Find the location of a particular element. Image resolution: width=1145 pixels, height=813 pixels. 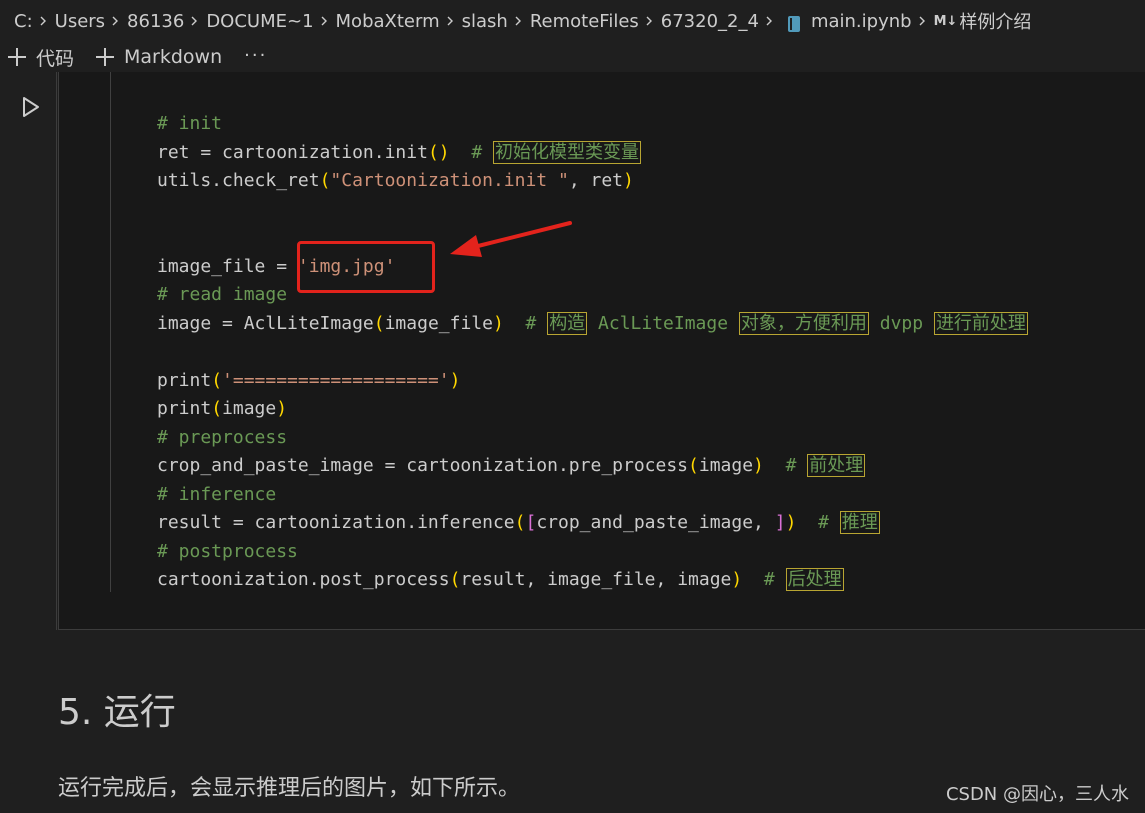

add-markdown-cell-button: Markdown is located at coordinates (159, 57).